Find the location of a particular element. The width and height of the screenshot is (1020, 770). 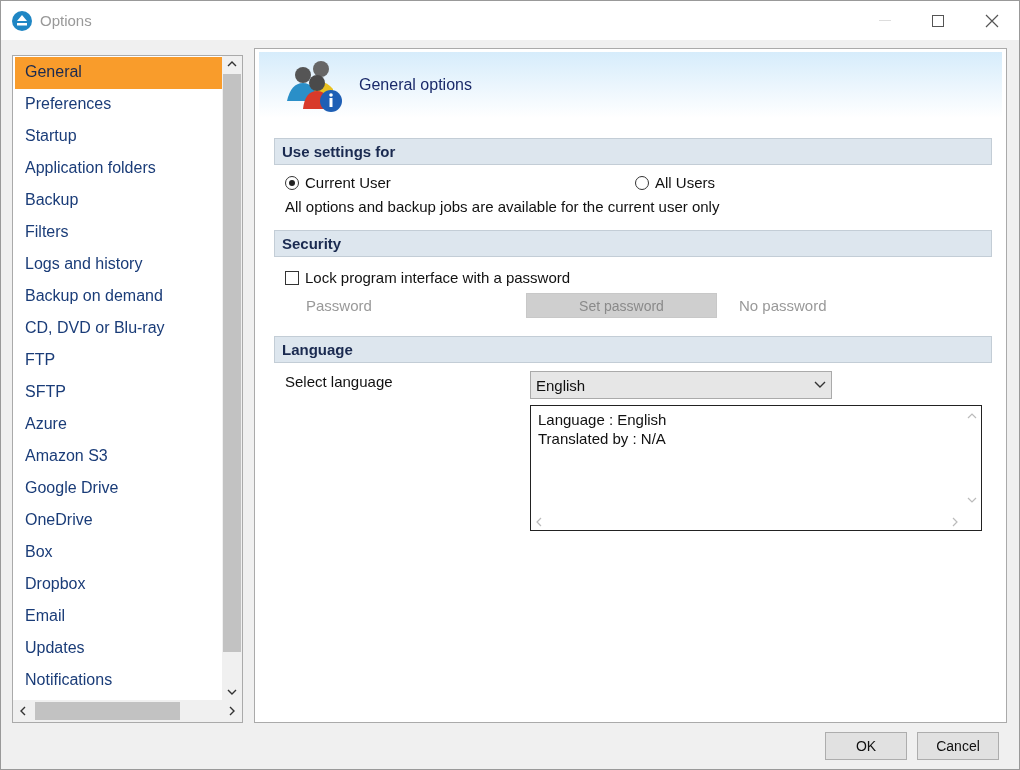

sidebar-item: General is located at coordinates (118, 73).